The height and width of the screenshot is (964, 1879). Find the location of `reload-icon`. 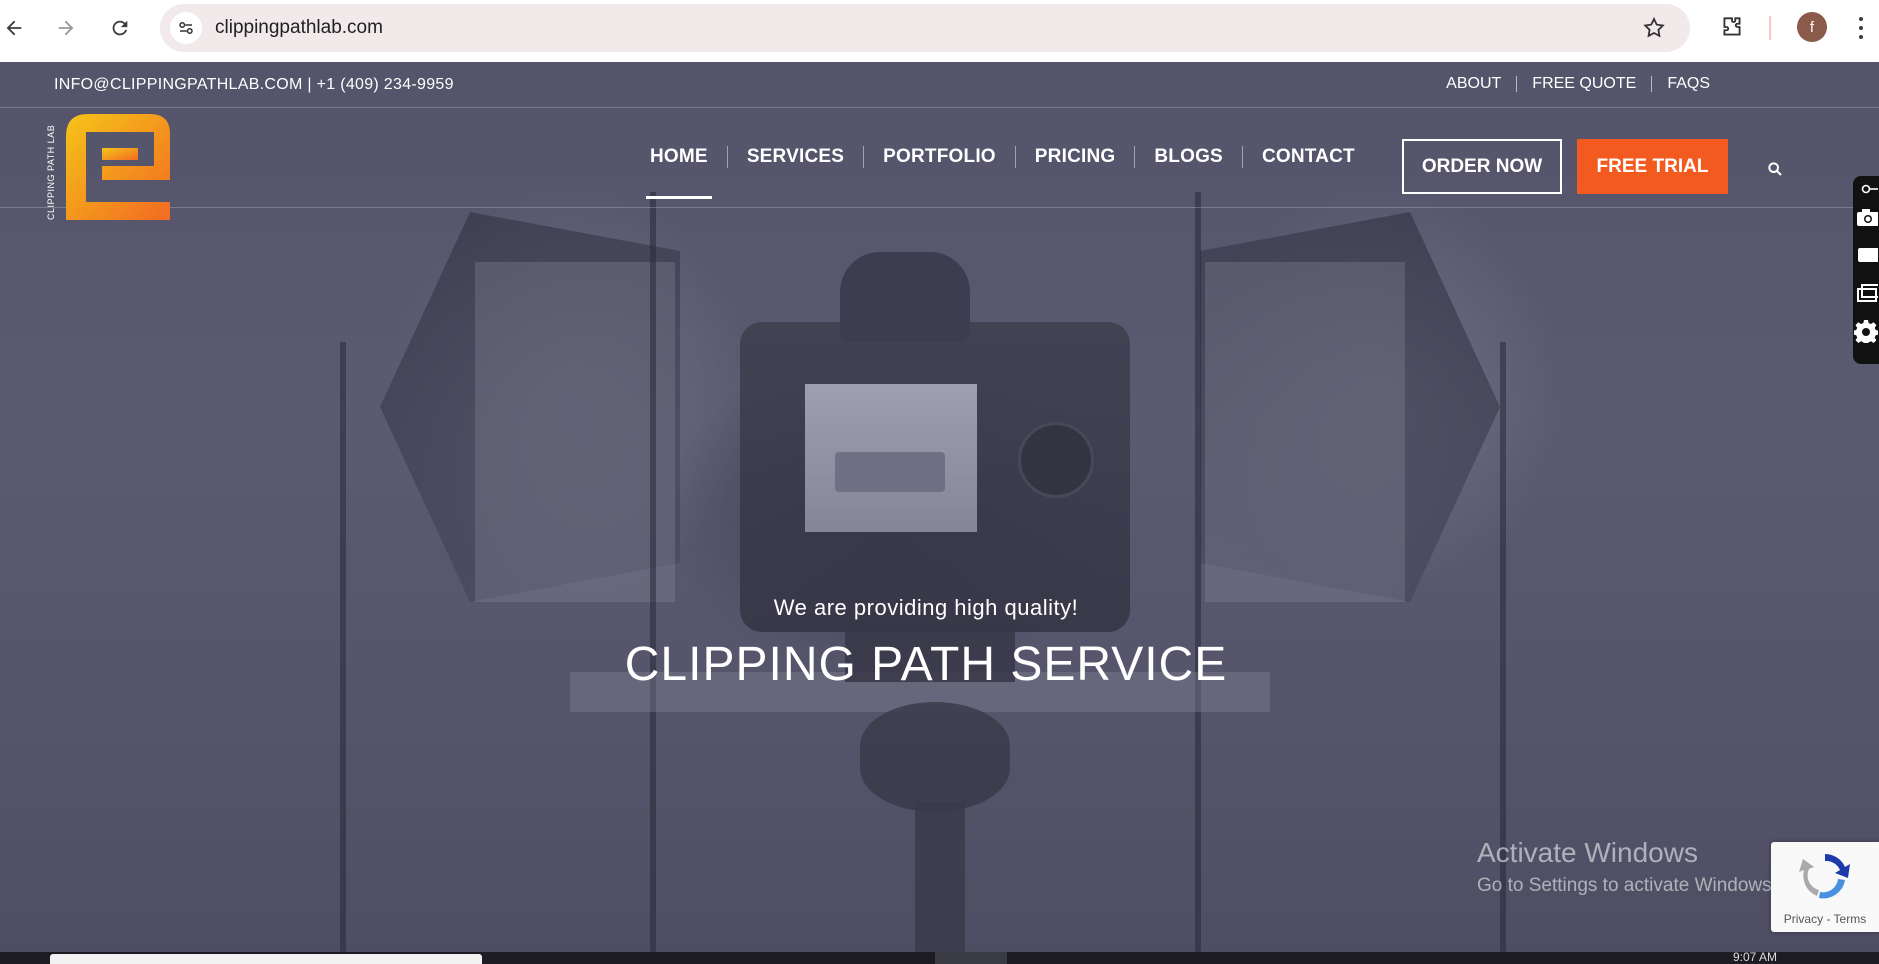

reload-icon is located at coordinates (120, 28).